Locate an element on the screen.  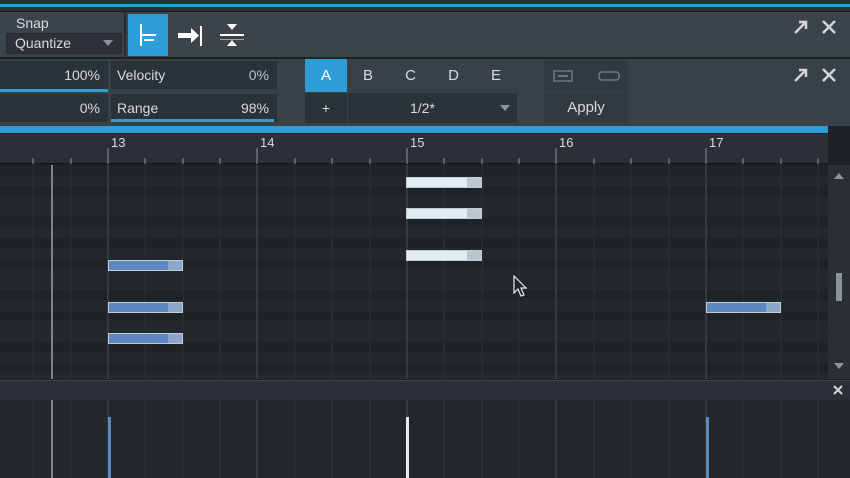
range-label: Range is located at coordinates (138, 108).